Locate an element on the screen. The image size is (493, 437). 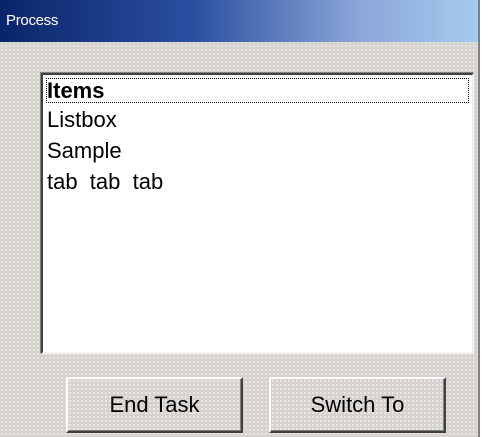
title-bar: Process is located at coordinates (239, 21).